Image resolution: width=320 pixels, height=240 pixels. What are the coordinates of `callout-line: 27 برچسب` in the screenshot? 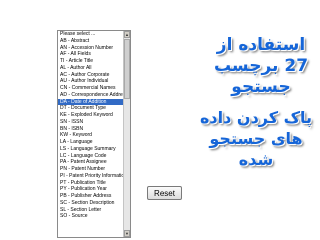 It's located at (261, 66).